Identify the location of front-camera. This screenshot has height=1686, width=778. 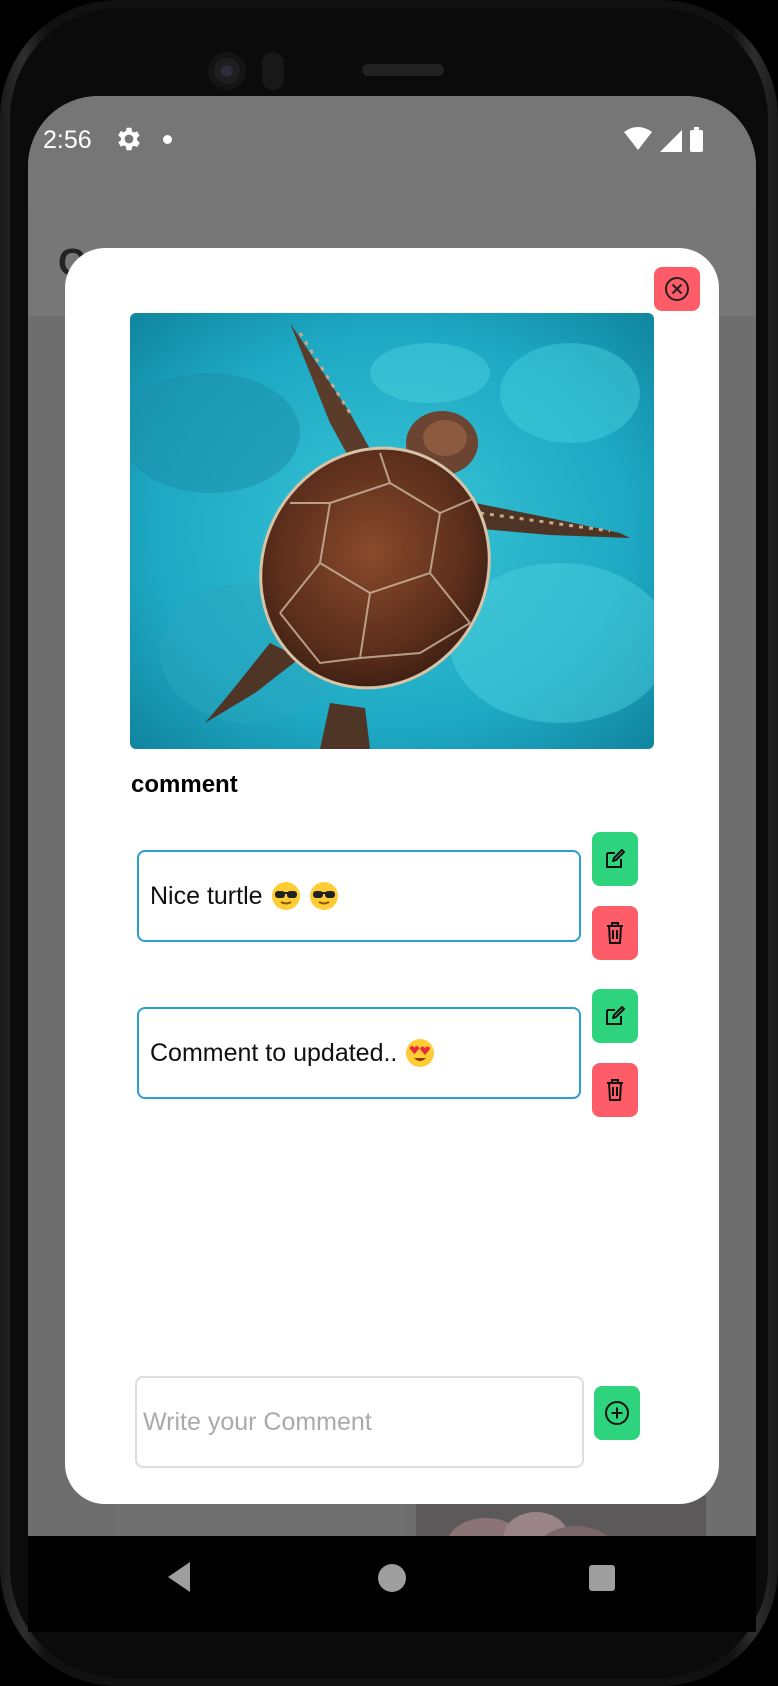
(227, 71).